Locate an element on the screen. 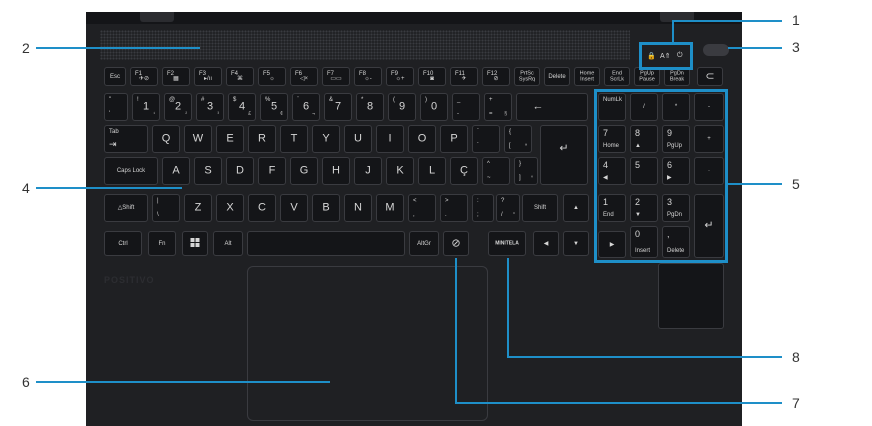 This screenshot has height=426, width=872. key-prtsc: PrtSc SysRq is located at coordinates (527, 76).